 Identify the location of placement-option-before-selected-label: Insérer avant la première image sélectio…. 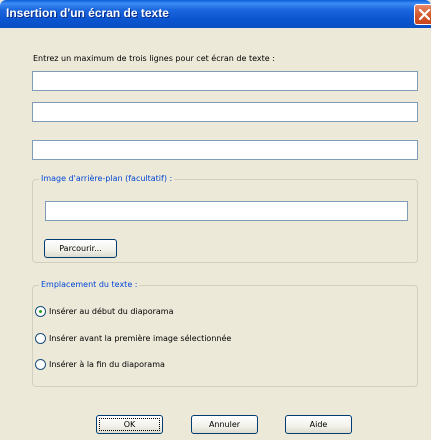
(140, 338).